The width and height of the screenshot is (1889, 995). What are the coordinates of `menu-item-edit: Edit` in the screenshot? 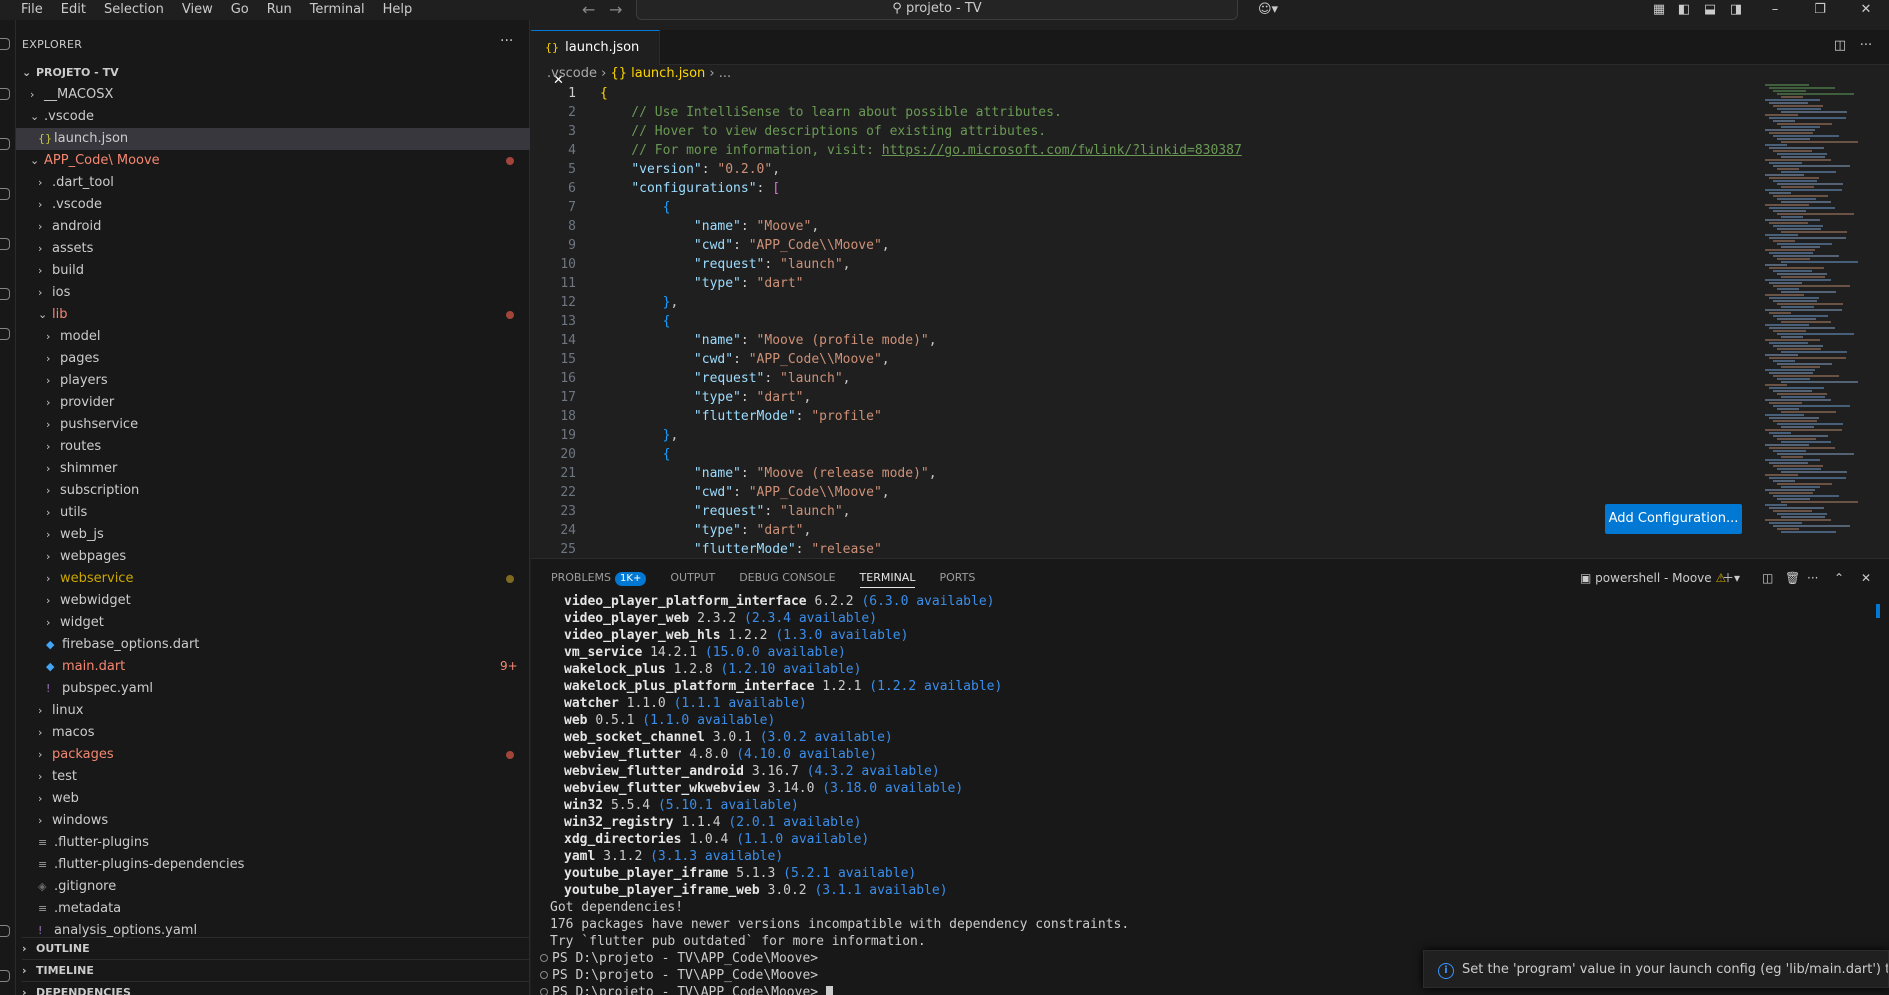 It's located at (73, 10).